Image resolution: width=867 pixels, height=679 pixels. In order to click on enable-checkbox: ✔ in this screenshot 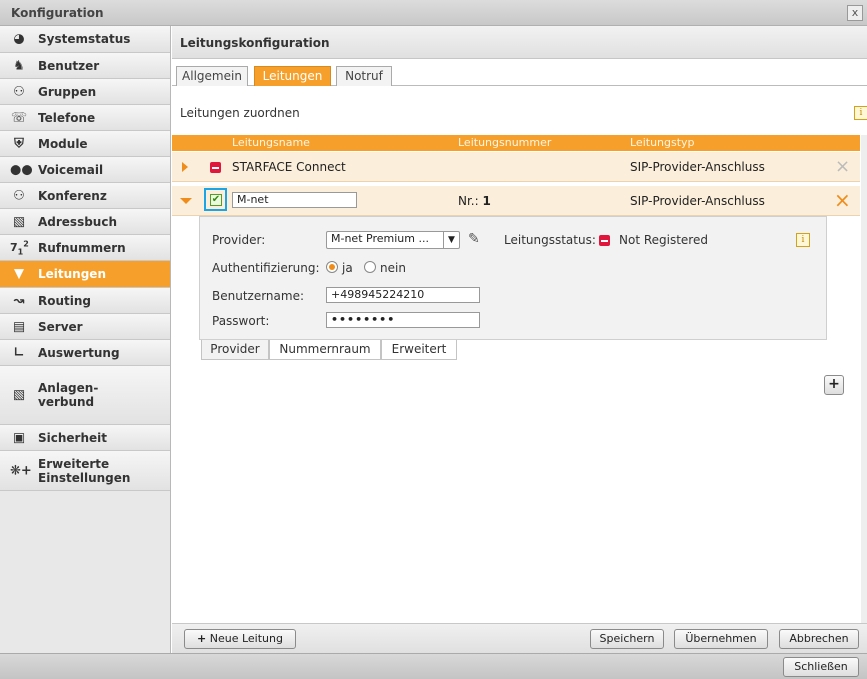, I will do `click(216, 200)`.